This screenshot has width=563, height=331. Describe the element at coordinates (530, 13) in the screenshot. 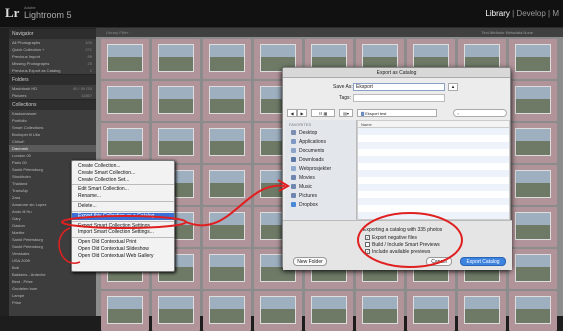

I see `module-develop: Develop` at that location.